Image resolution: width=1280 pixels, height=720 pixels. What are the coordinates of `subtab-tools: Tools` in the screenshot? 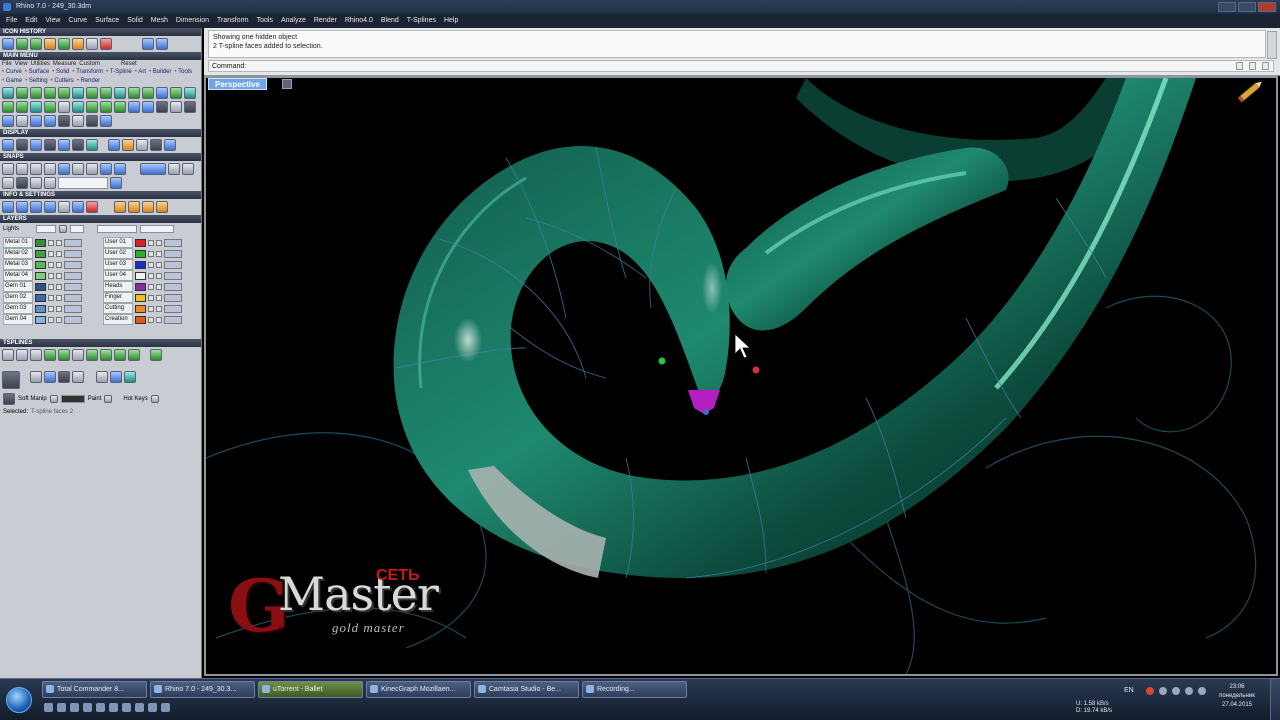 It's located at (183, 72).